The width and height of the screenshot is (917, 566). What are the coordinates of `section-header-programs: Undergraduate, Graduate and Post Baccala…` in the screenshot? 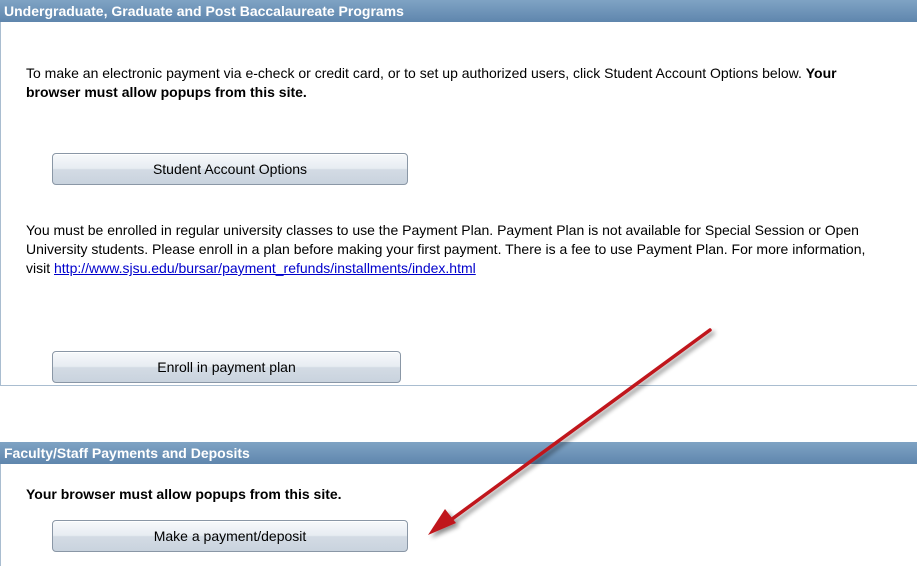 It's located at (458, 11).